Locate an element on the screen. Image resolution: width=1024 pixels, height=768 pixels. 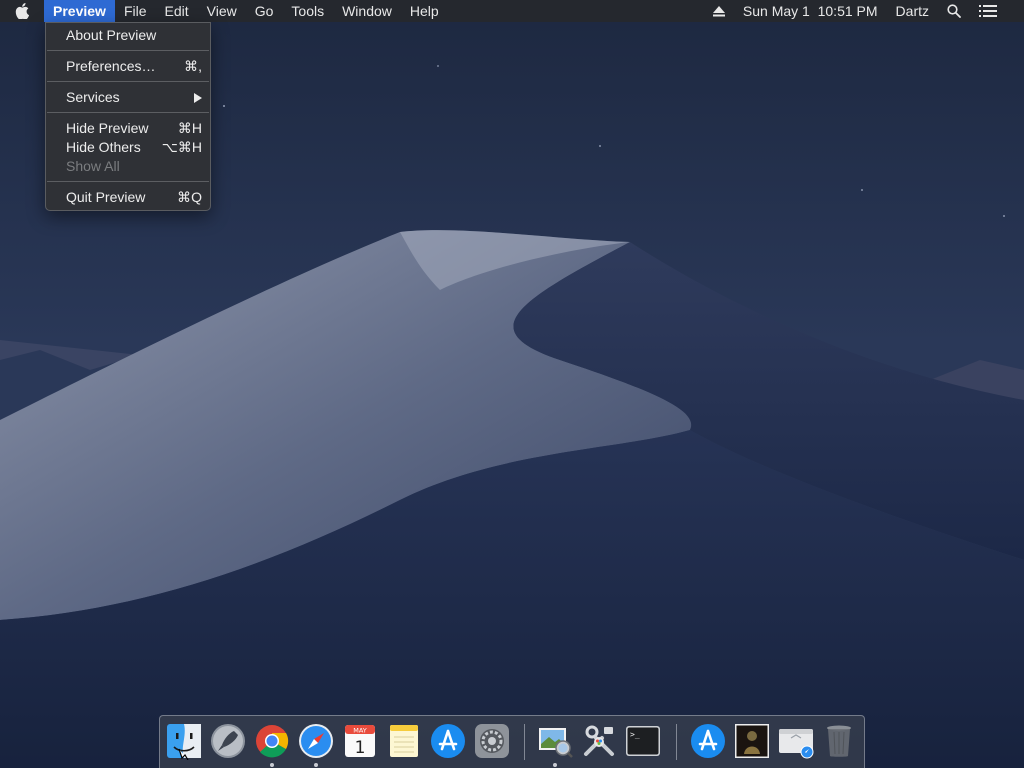
submenu-arrow-icon is located at coordinates (198, 97).